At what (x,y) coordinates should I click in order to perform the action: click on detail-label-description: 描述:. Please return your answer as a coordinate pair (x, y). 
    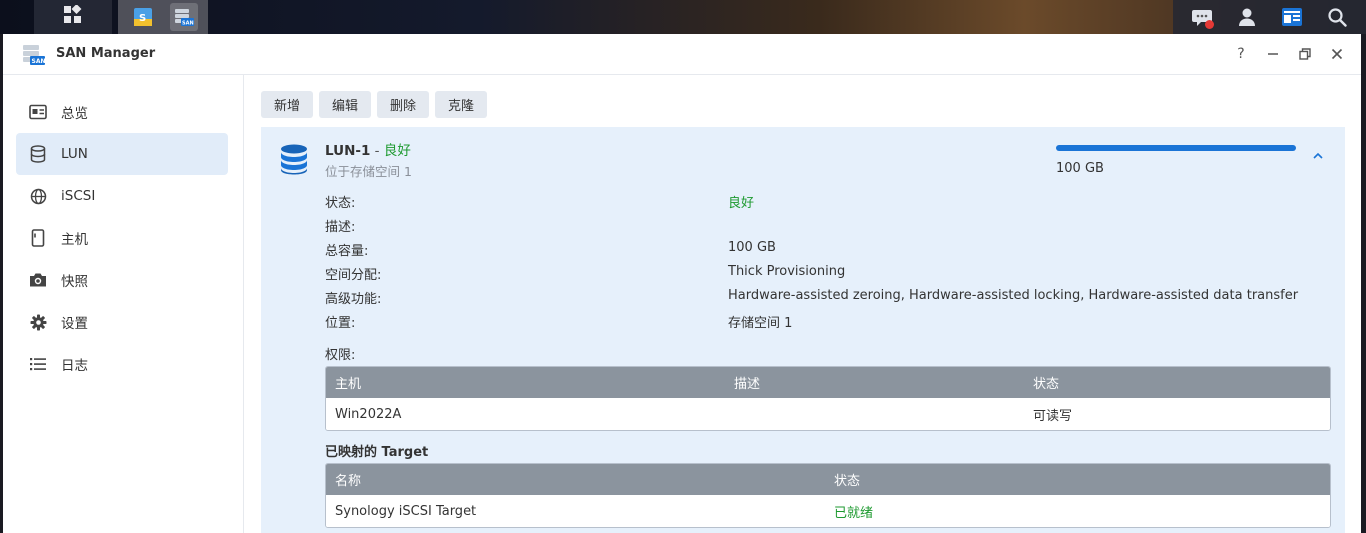
    Looking at the image, I should click on (340, 227).